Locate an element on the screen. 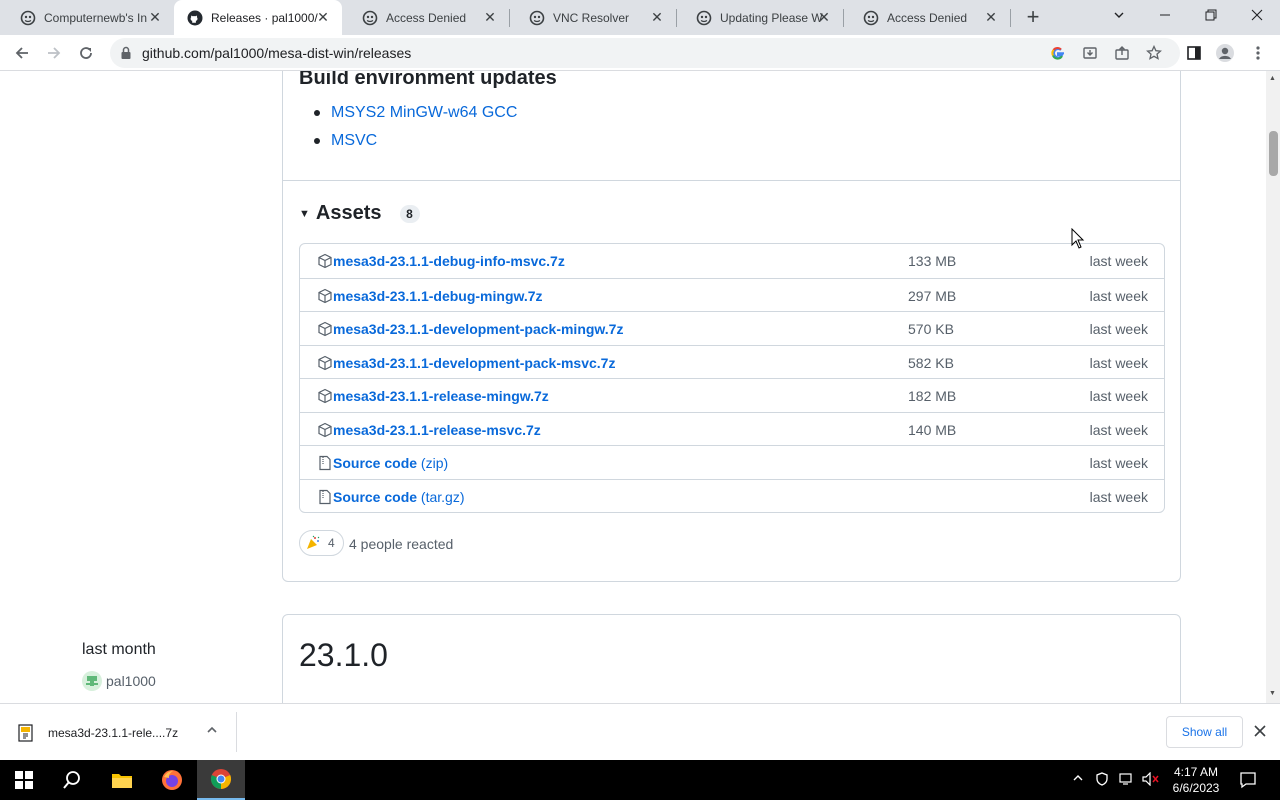 The height and width of the screenshot is (800, 1280). reload-icon is located at coordinates (86, 53).